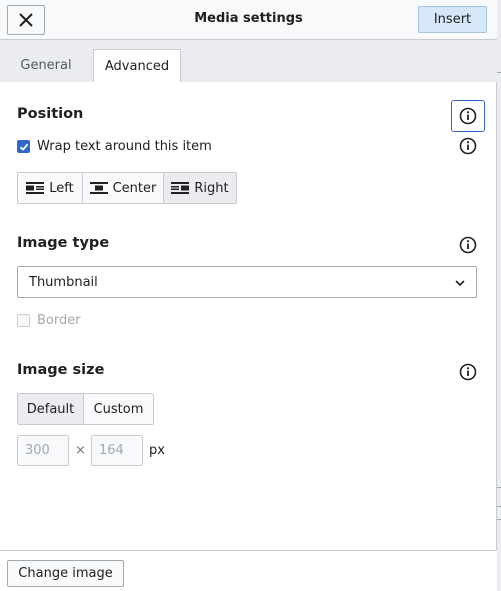 The height and width of the screenshot is (591, 501). I want to click on wrap-text-info-button, so click(468, 146).